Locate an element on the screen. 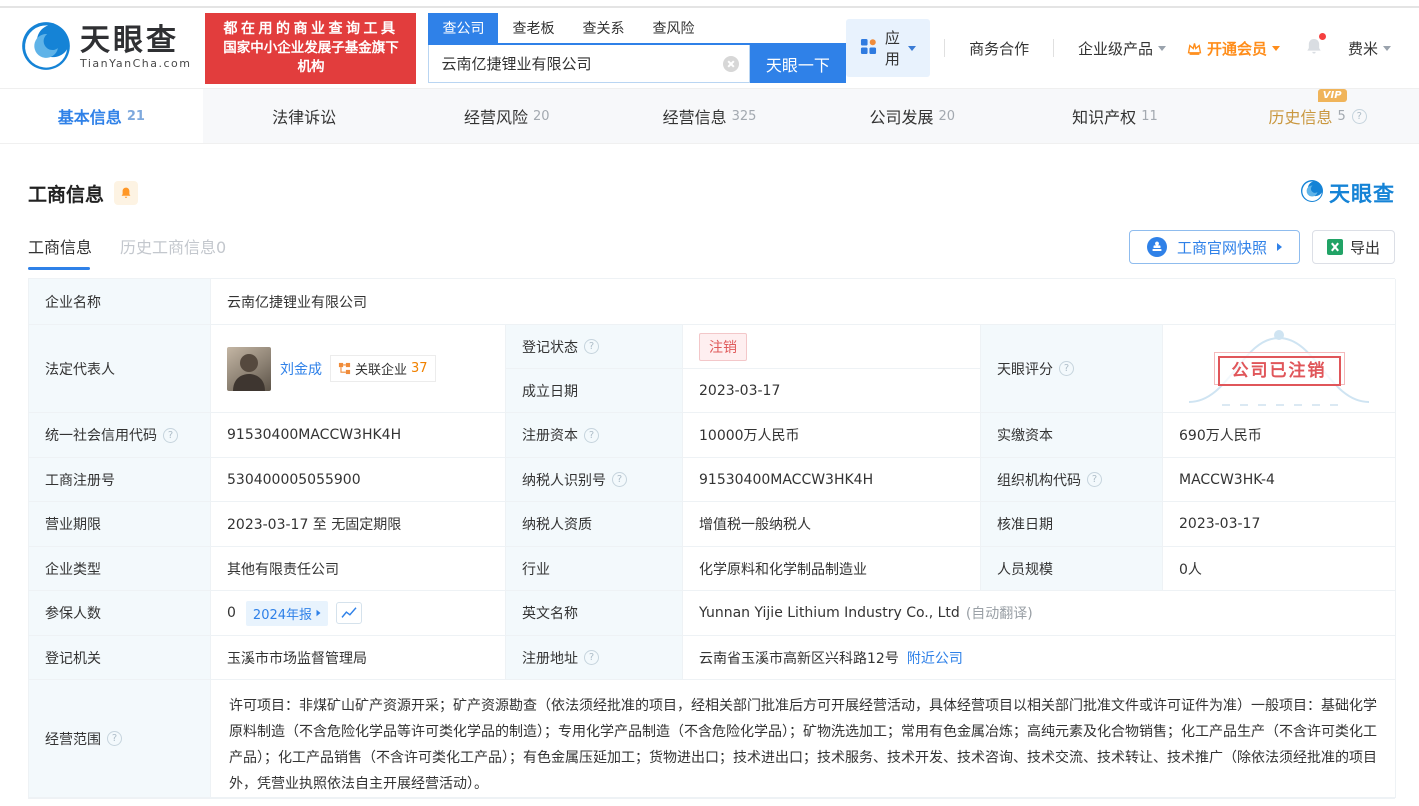 This screenshot has width=1419, height=806. username: 费米 is located at coordinates (1362, 48).